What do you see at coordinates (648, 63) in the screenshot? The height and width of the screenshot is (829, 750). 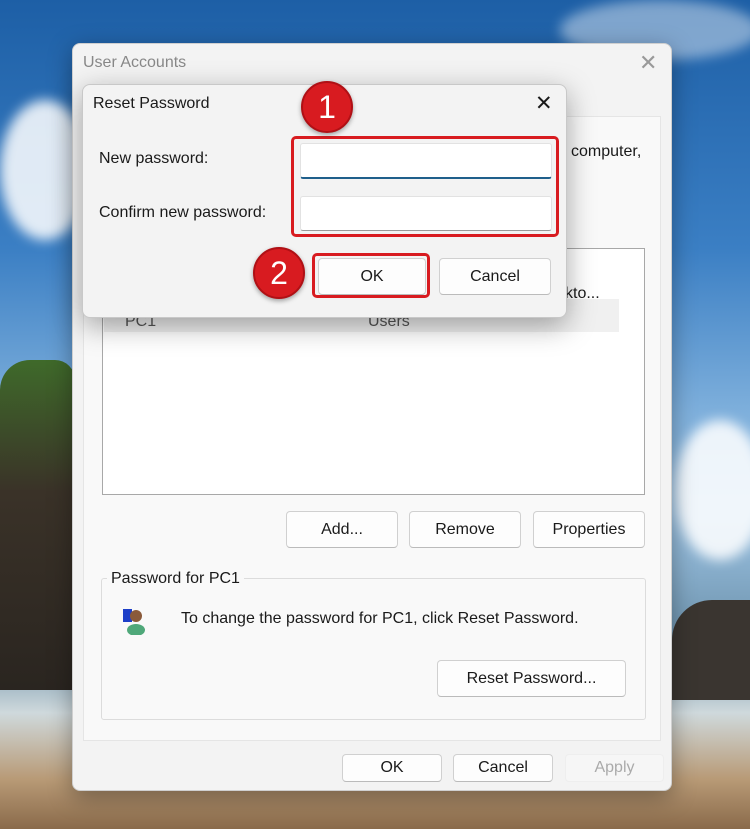 I see `close-icon: ✕` at bounding box center [648, 63].